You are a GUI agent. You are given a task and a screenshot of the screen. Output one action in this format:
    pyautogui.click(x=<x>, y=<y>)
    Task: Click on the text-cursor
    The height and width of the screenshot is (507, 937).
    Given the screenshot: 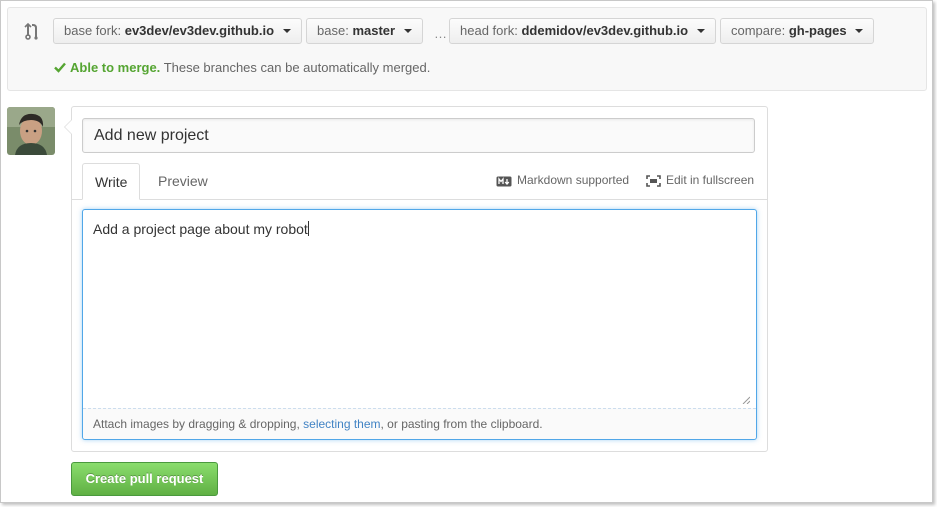 What is the action you would take?
    pyautogui.click(x=308, y=228)
    